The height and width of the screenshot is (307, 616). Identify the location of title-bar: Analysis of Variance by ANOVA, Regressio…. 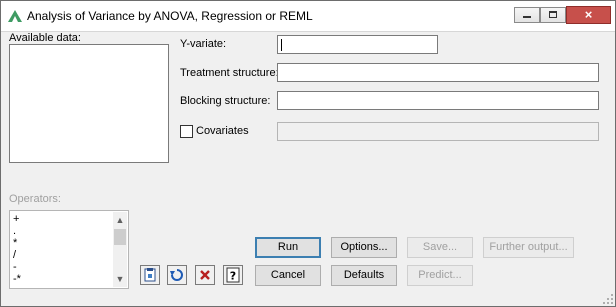
(308, 16).